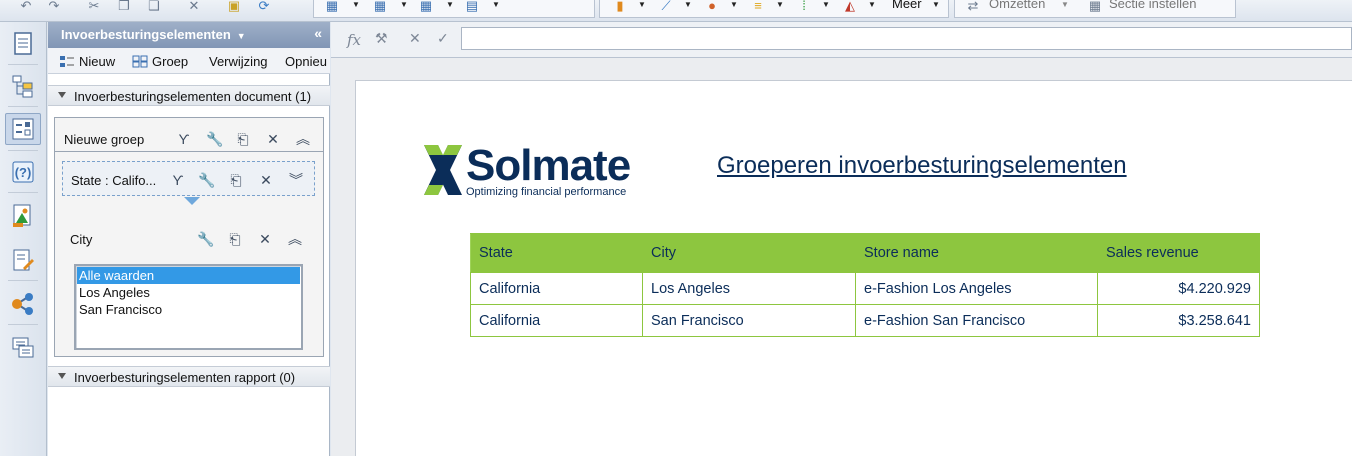  Describe the element at coordinates (1095, 6) in the screenshot. I see `section-icon: ▦` at that location.